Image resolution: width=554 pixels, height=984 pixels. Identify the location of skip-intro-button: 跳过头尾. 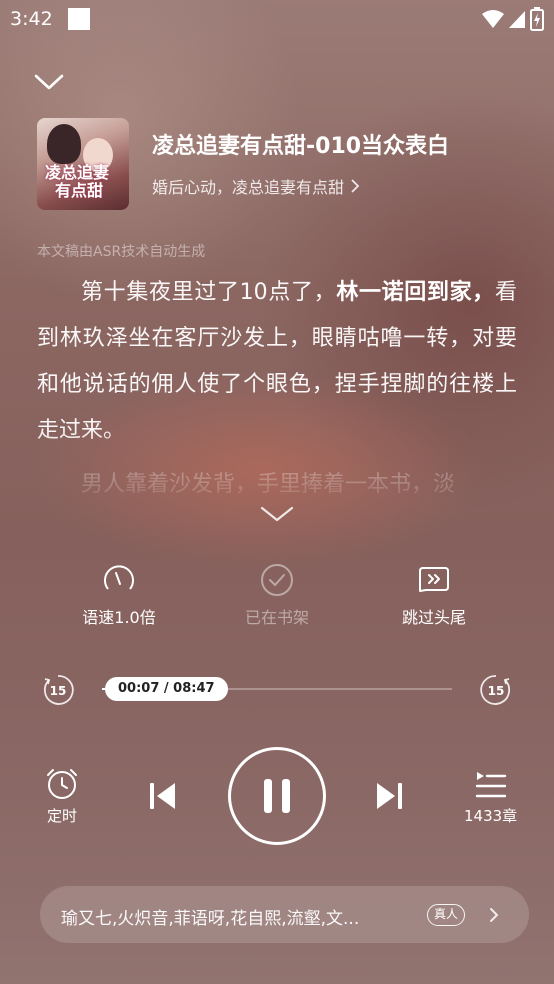
(434, 595).